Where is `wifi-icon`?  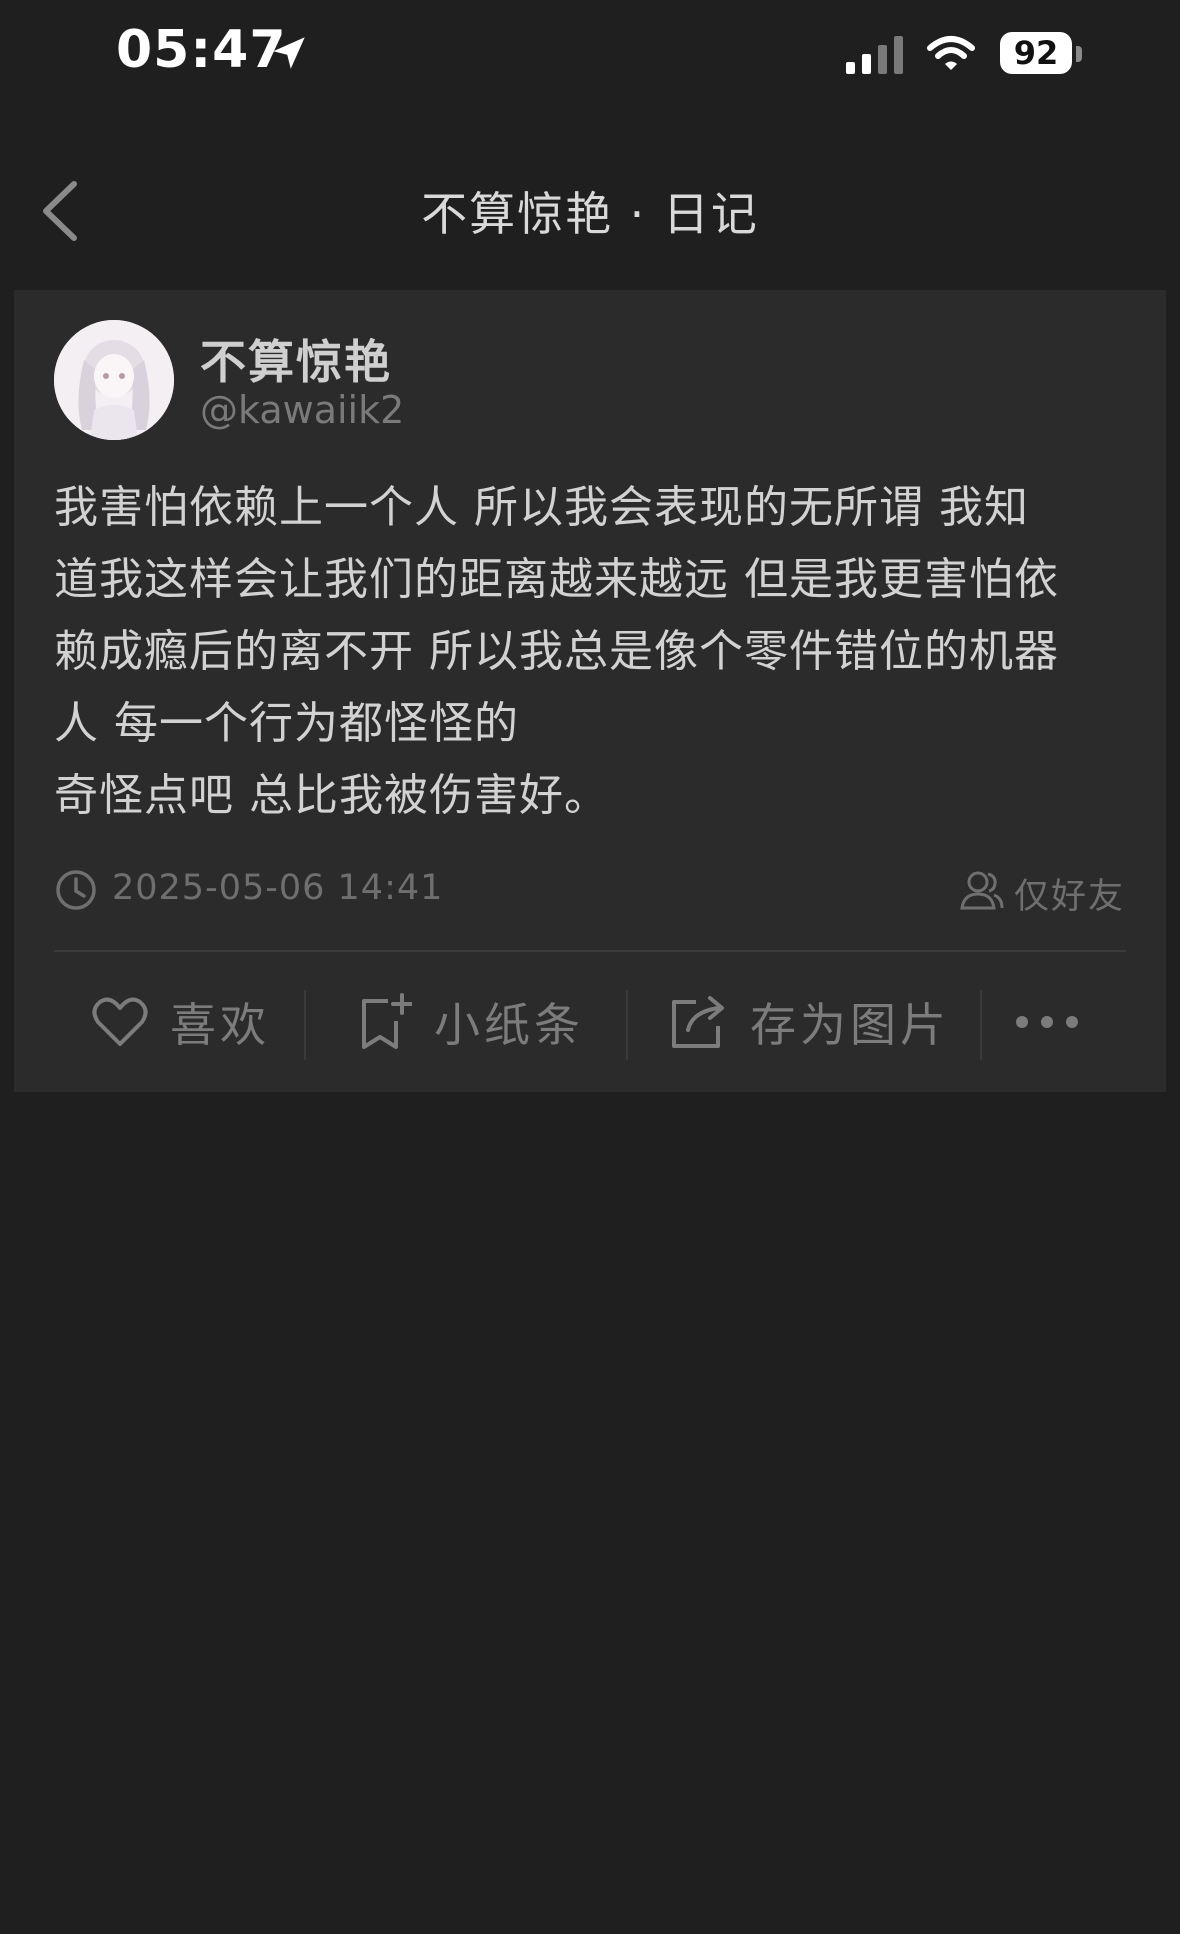
wifi-icon is located at coordinates (951, 53).